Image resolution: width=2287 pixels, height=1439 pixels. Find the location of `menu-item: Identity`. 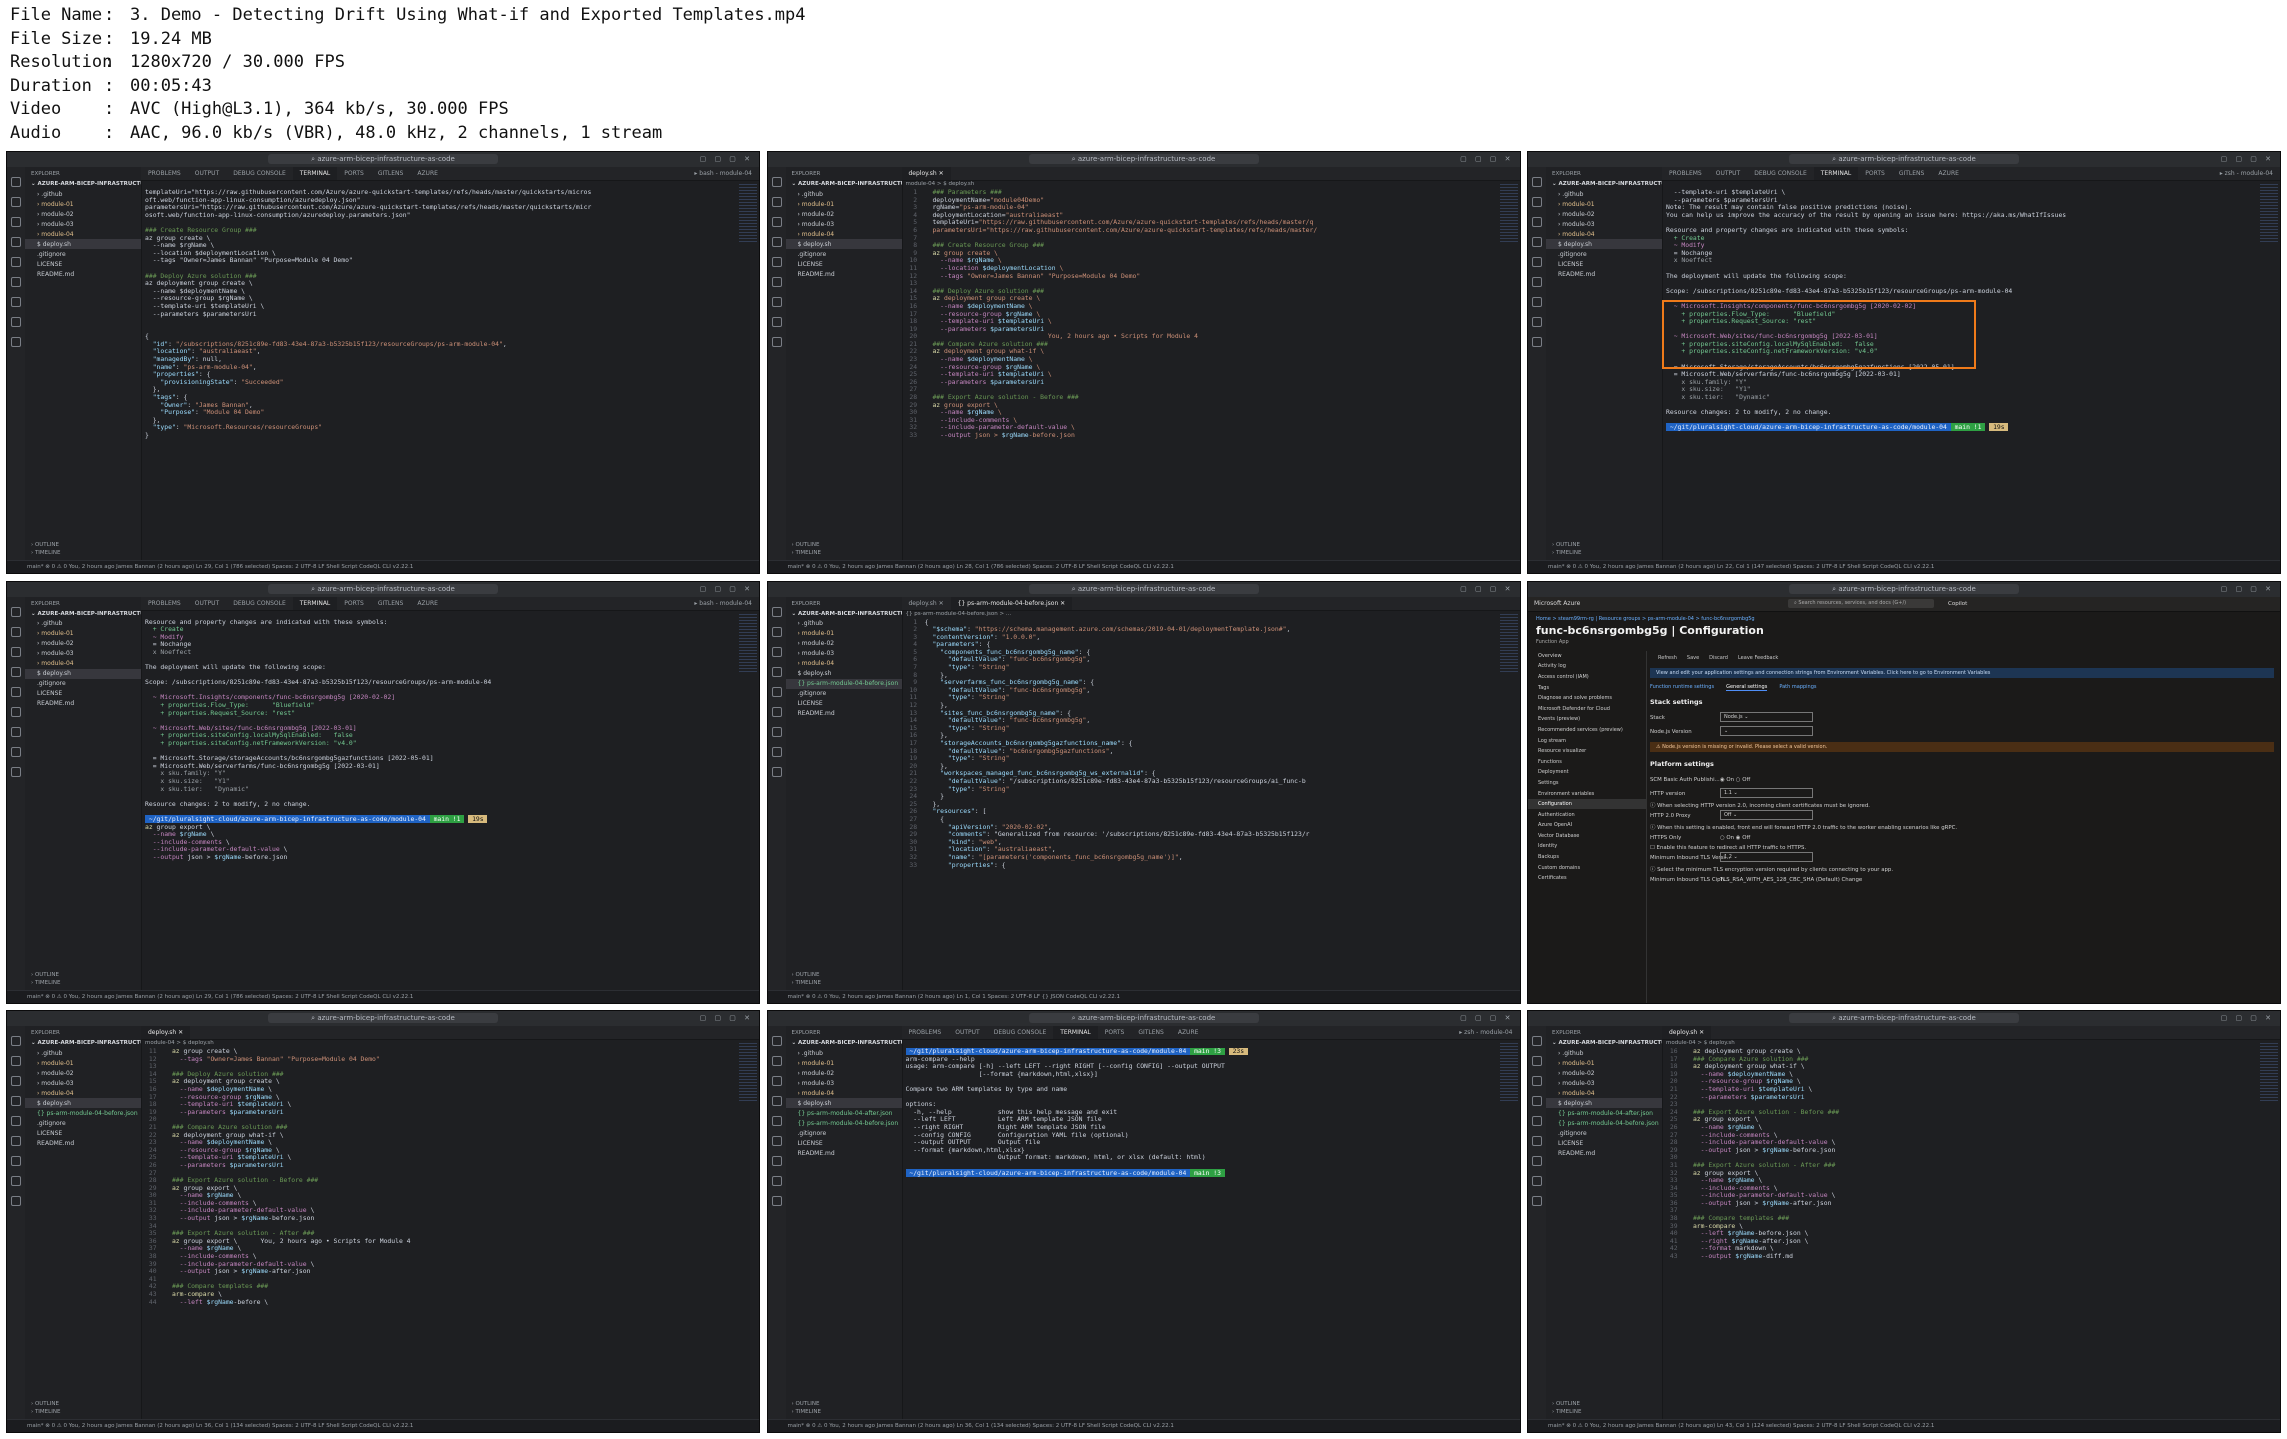

menu-item: Identity is located at coordinates (1587, 846).